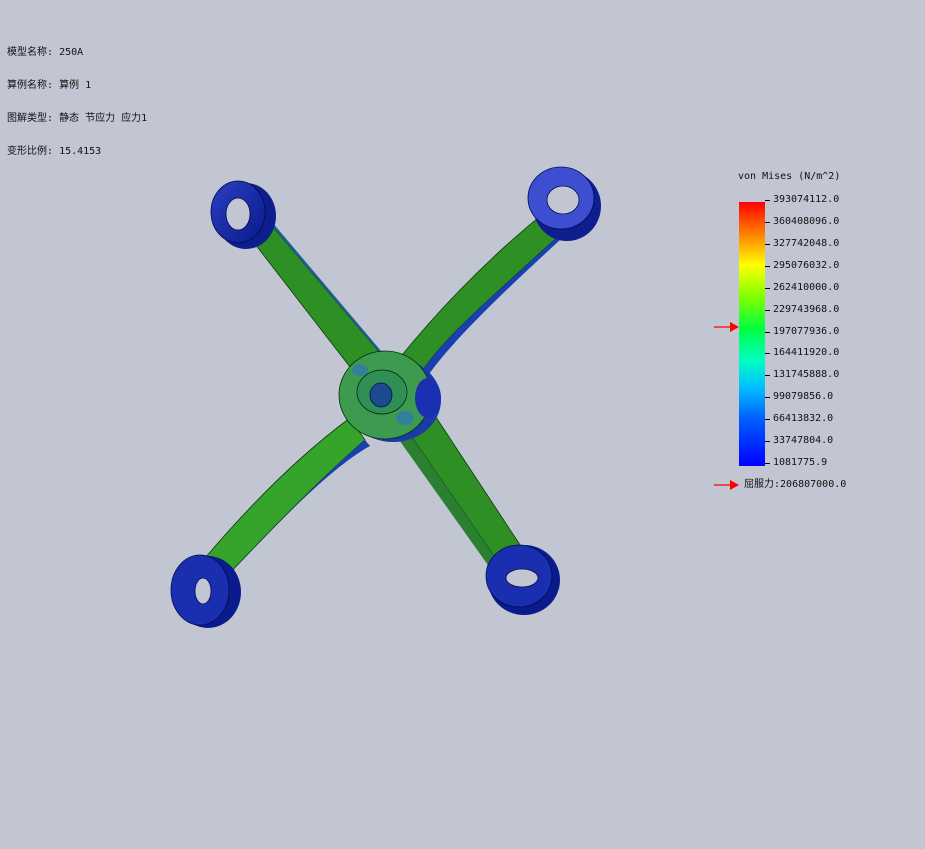 The image size is (925, 849). What do you see at coordinates (806, 331) in the screenshot?
I see `legend-tick-label: 197077936.0` at bounding box center [806, 331].